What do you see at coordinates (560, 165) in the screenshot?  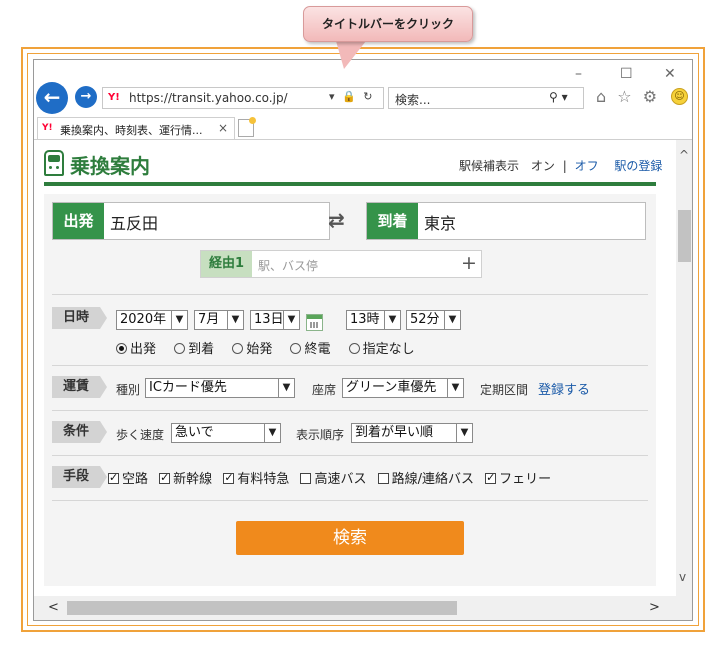 I see `header-options: 駅候補表示 オン | オフ 駅の登録` at bounding box center [560, 165].